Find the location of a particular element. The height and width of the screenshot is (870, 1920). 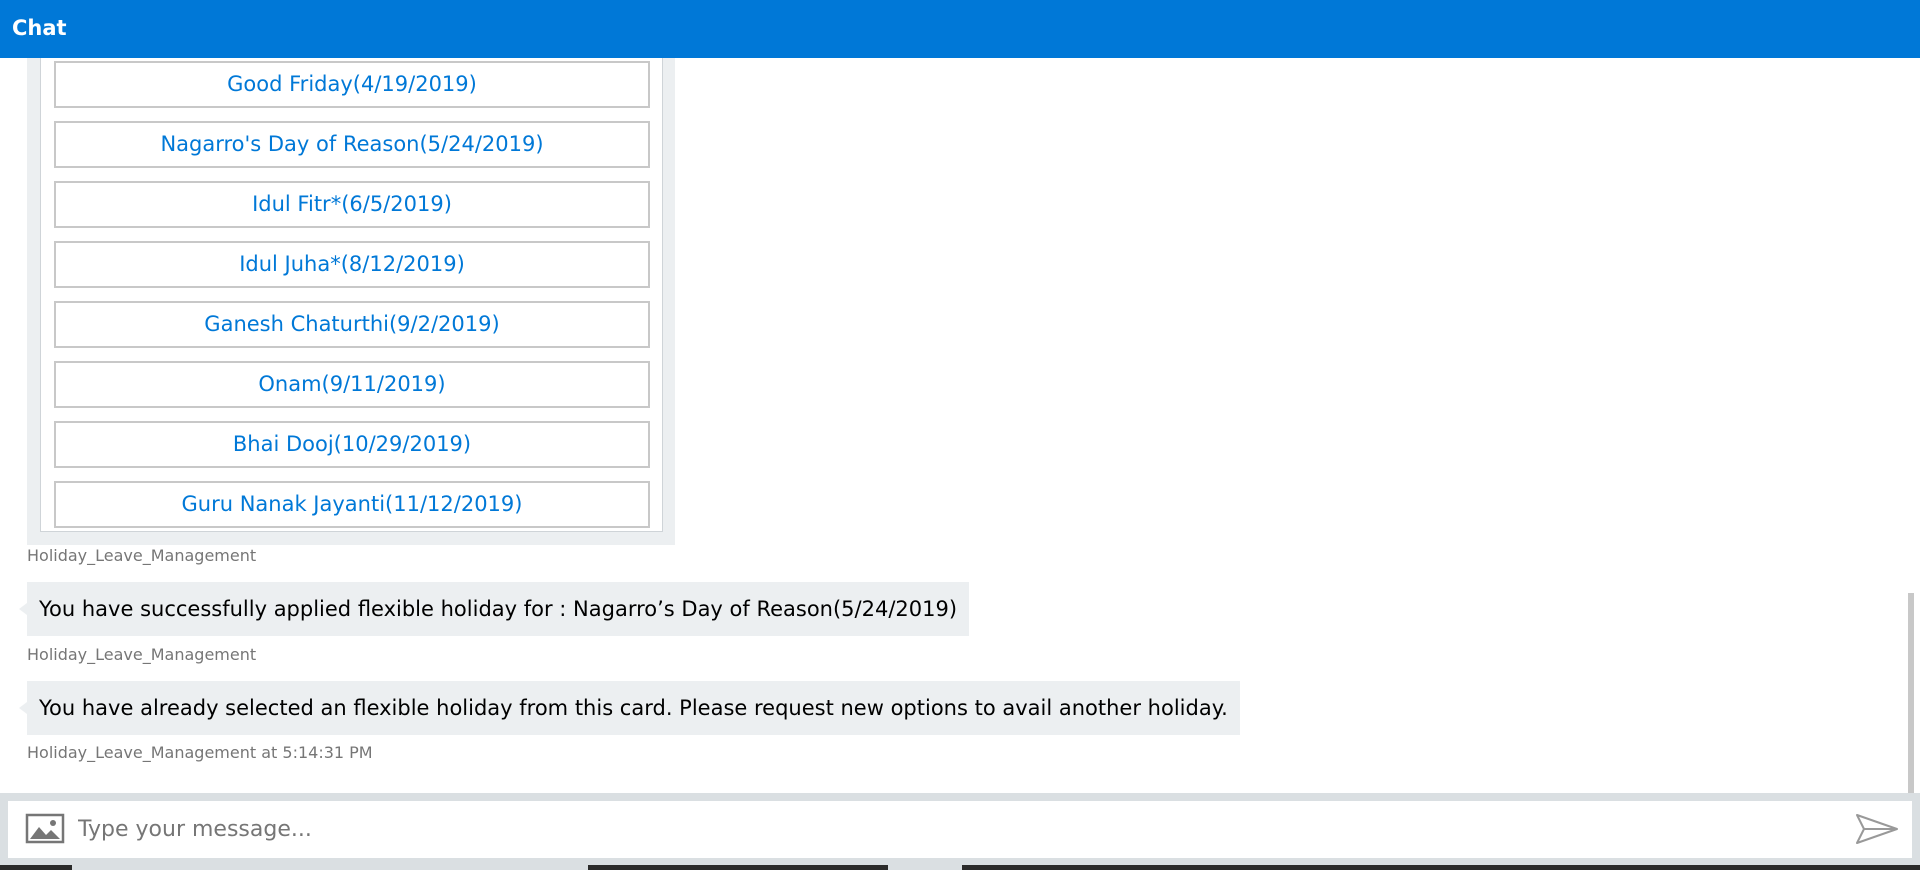

message-sender-timestamp: Holiday_Leave_Management at 5:14:31 PM is located at coordinates (200, 752).